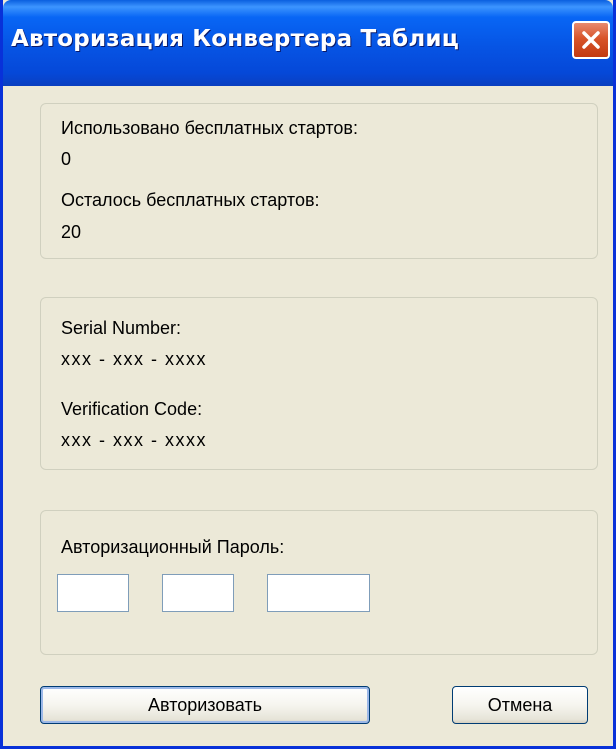  What do you see at coordinates (121, 328) in the screenshot?
I see `serial-number-label: Serial Number:` at bounding box center [121, 328].